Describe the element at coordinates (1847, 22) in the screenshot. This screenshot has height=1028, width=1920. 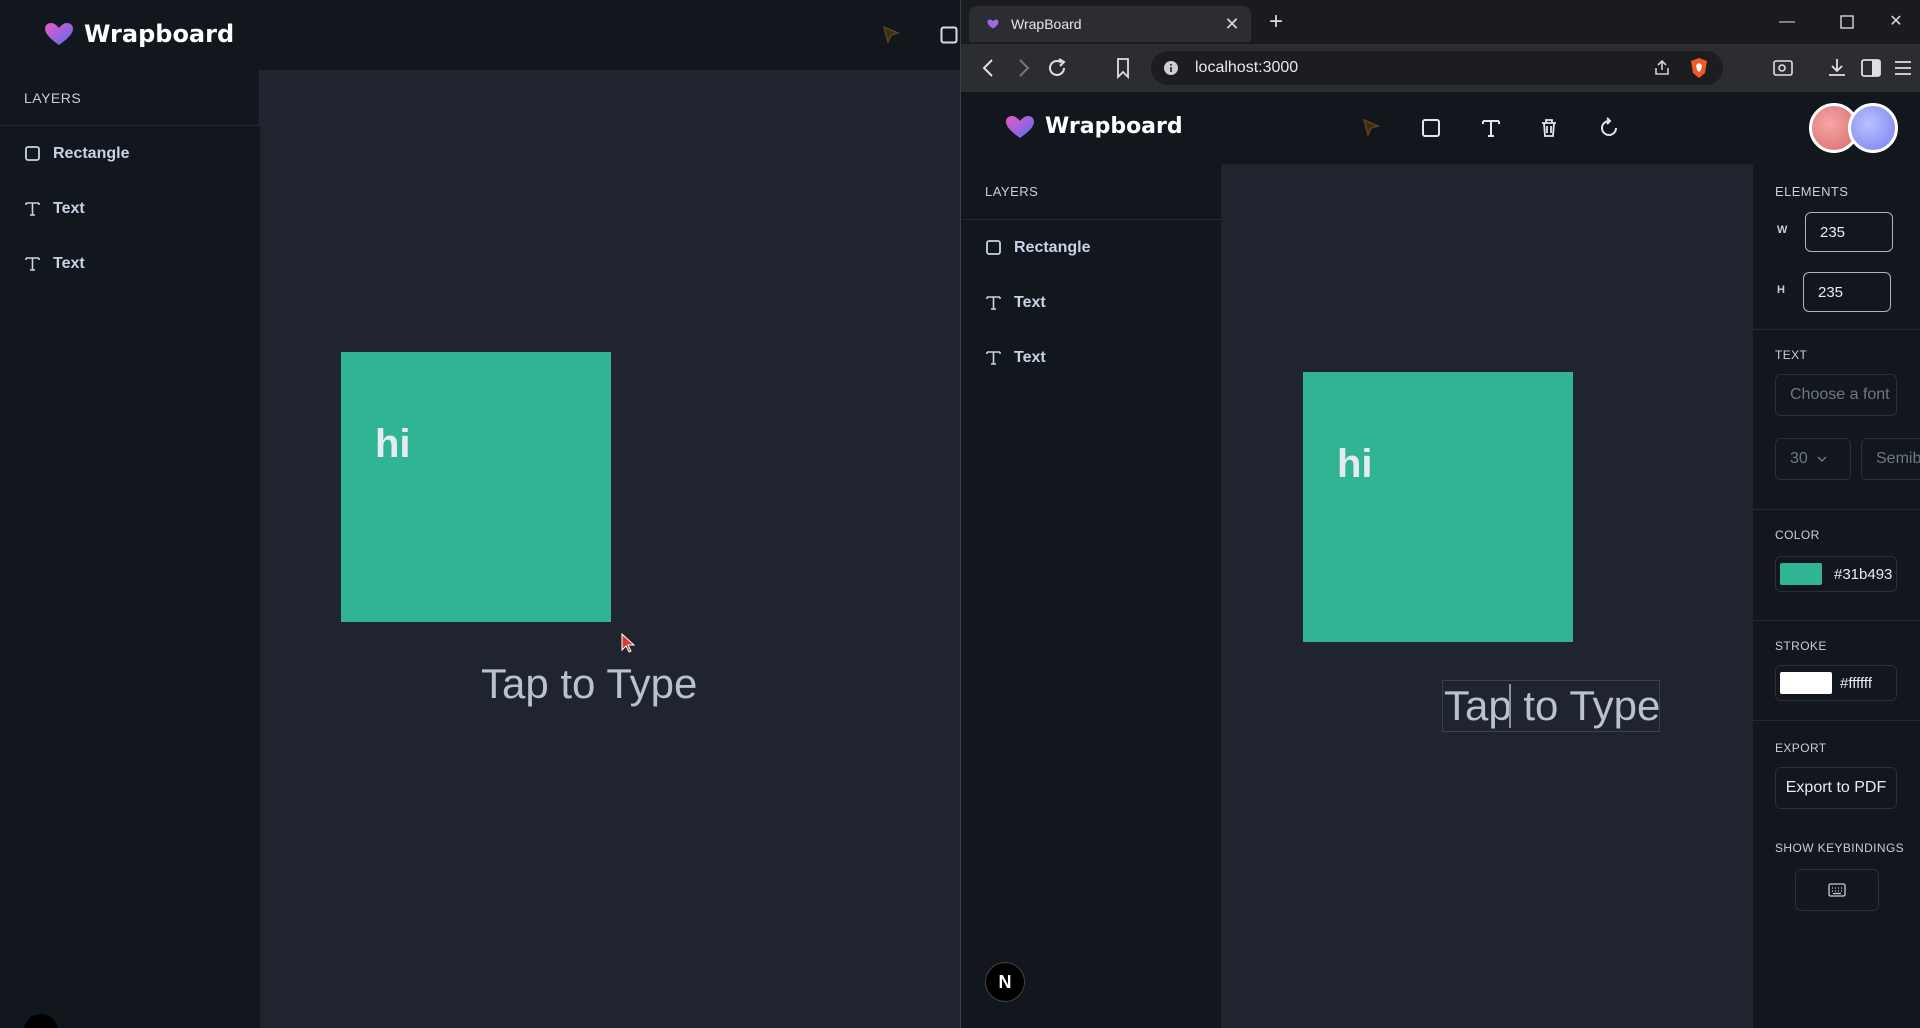
I see `maximize-icon` at that location.